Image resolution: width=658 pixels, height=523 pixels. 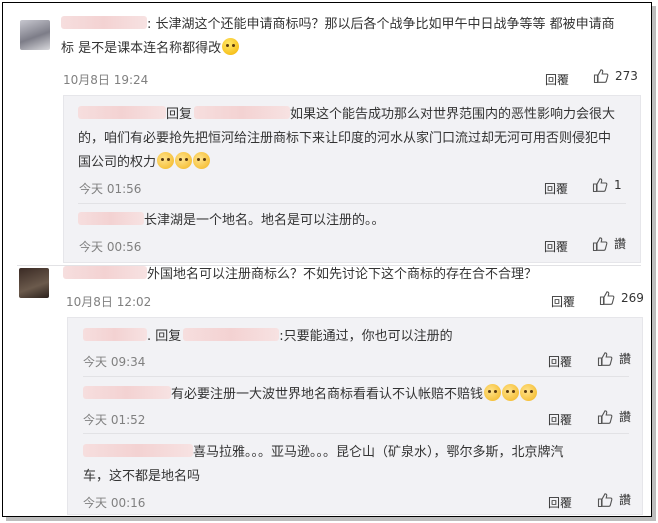 What do you see at coordinates (144, 163) in the screenshot?
I see `reply-text-line3: 国公司的权力` at bounding box center [144, 163].